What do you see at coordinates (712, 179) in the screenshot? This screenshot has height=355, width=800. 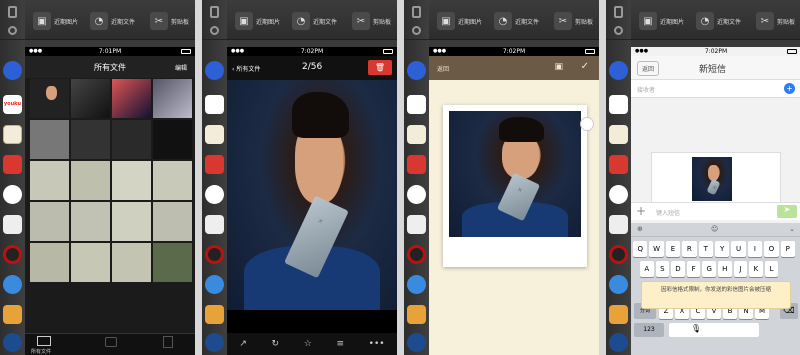 I see `attached-photo` at bounding box center [712, 179].